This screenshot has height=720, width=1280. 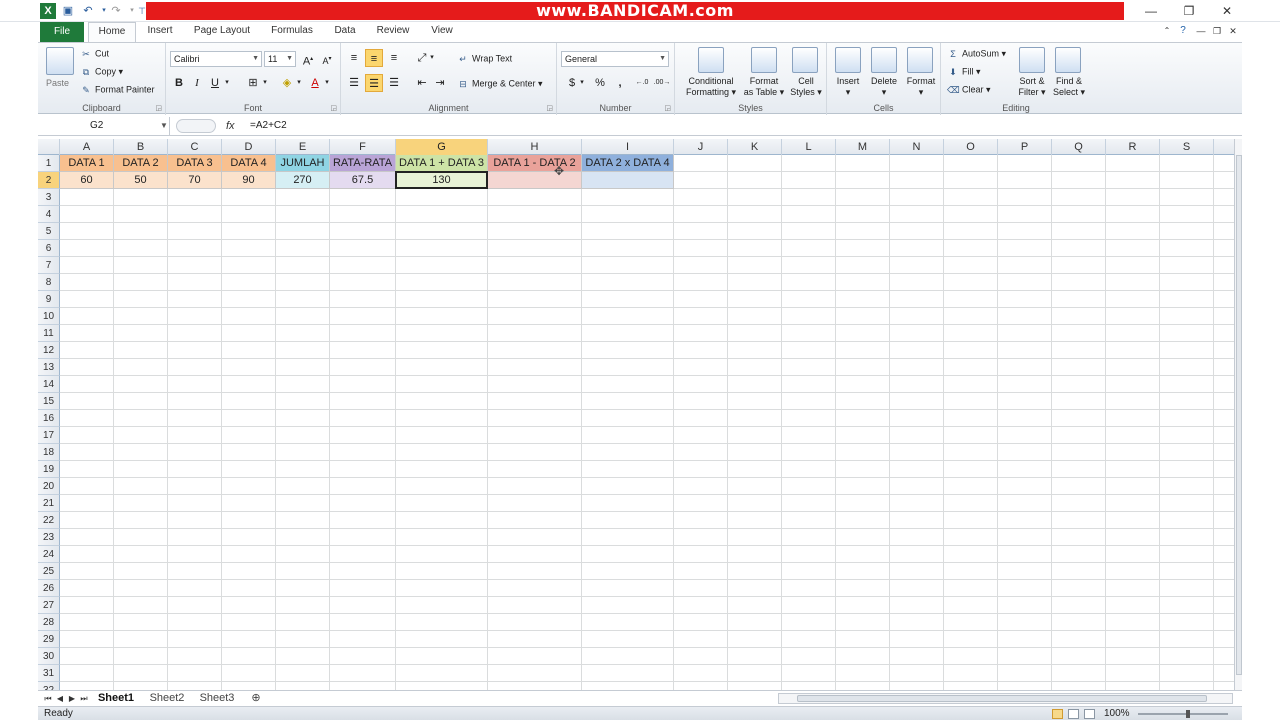 What do you see at coordinates (116, 11) in the screenshot?
I see `redo-icon: ↷` at bounding box center [116, 11].